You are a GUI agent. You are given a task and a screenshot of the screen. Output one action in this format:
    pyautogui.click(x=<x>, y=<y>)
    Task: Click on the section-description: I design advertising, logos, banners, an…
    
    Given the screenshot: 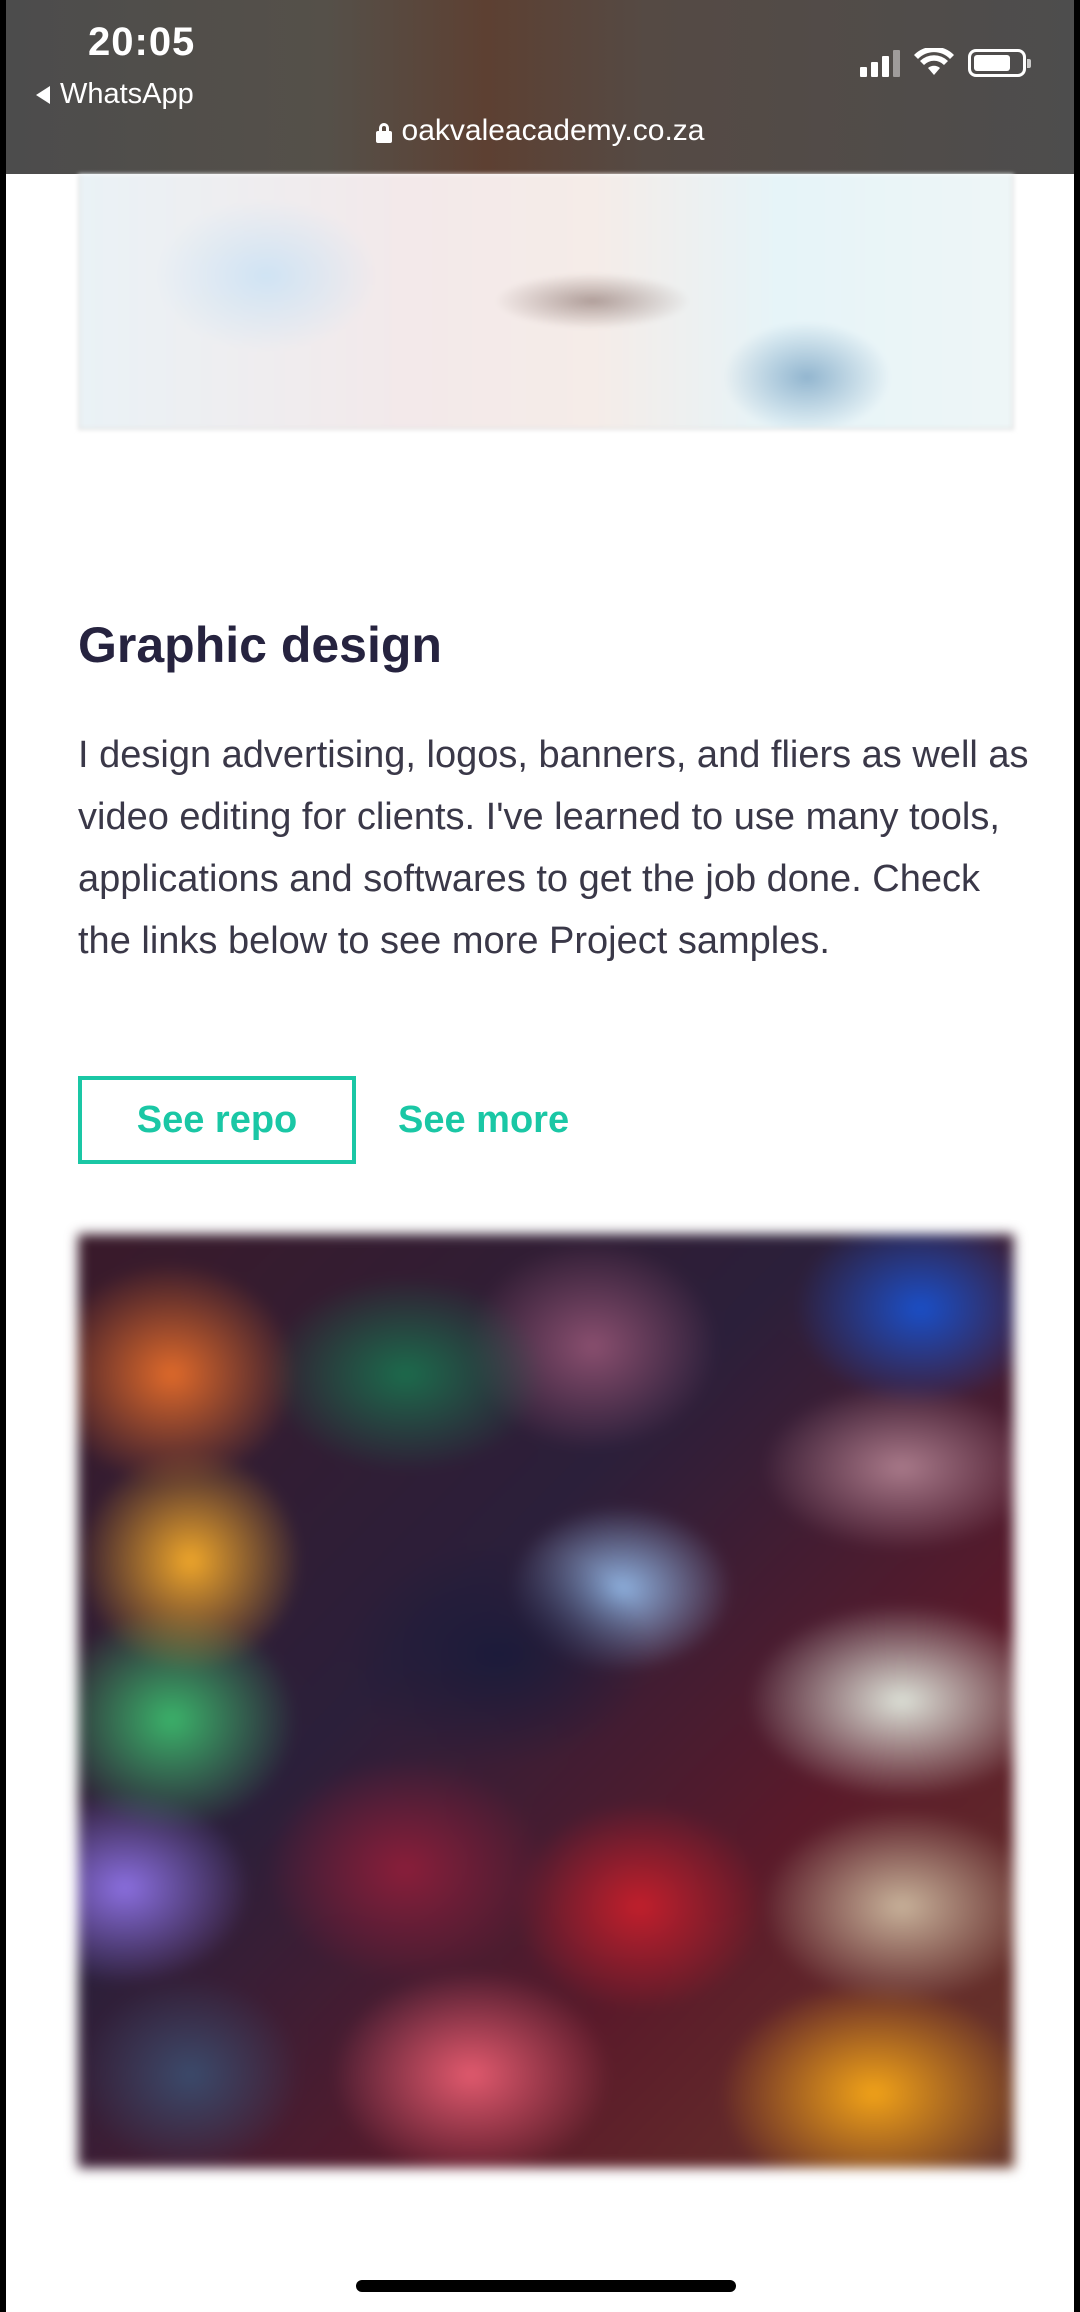 What is the action you would take?
    pyautogui.click(x=553, y=848)
    